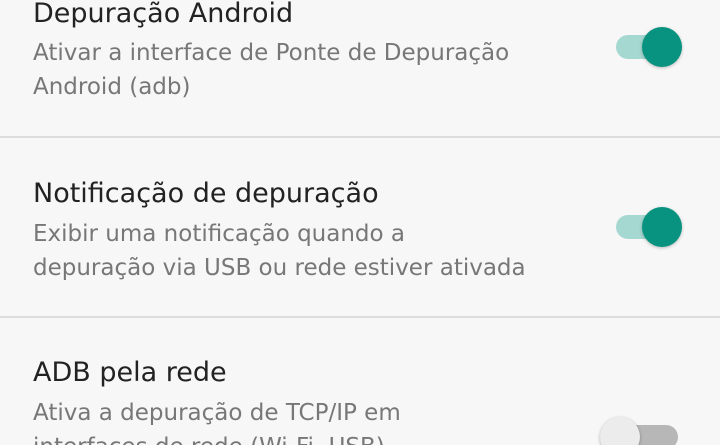  I want to click on debug-notification-toggle, so click(649, 227).